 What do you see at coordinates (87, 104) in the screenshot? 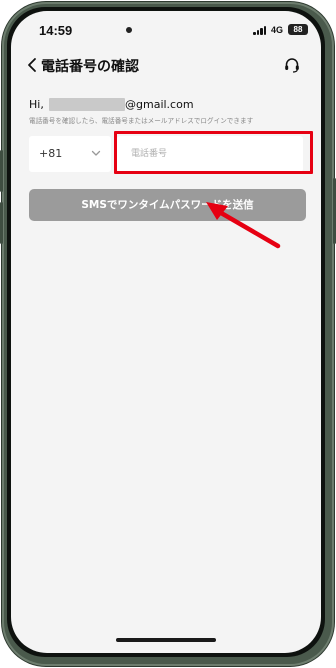
I see `redacted-email-username` at bounding box center [87, 104].